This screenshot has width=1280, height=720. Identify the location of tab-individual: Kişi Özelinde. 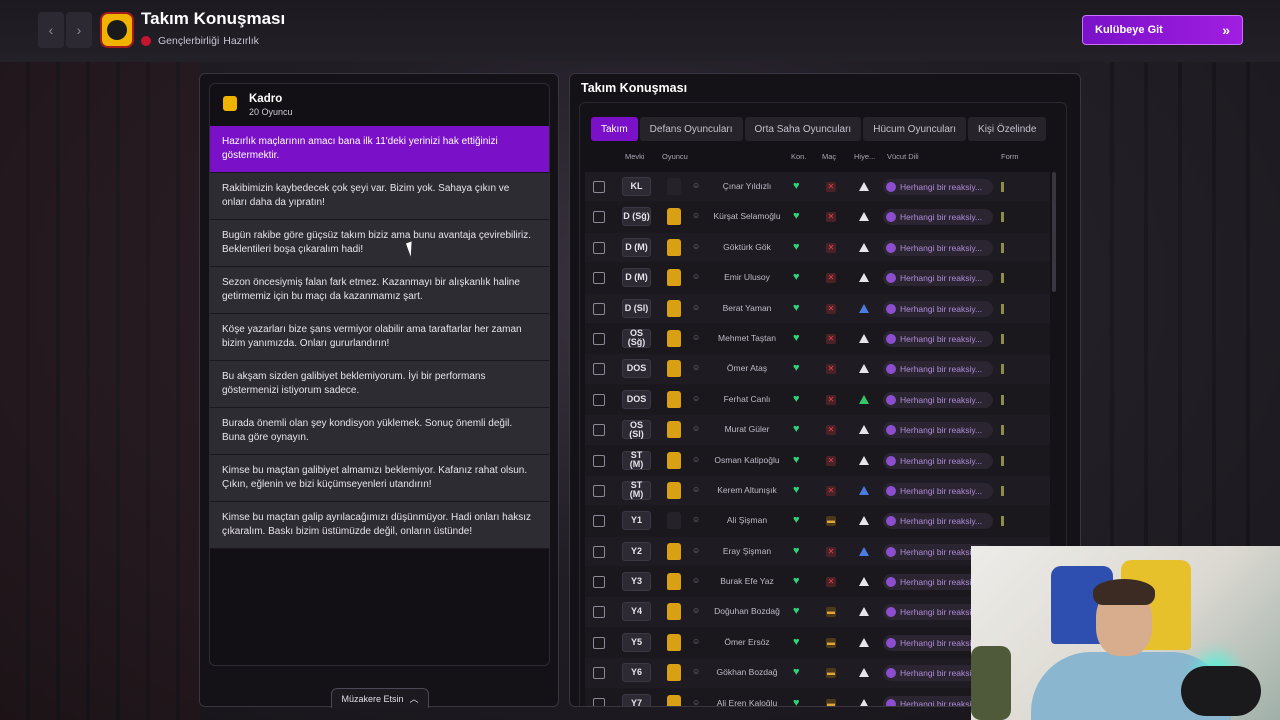
(1007, 129).